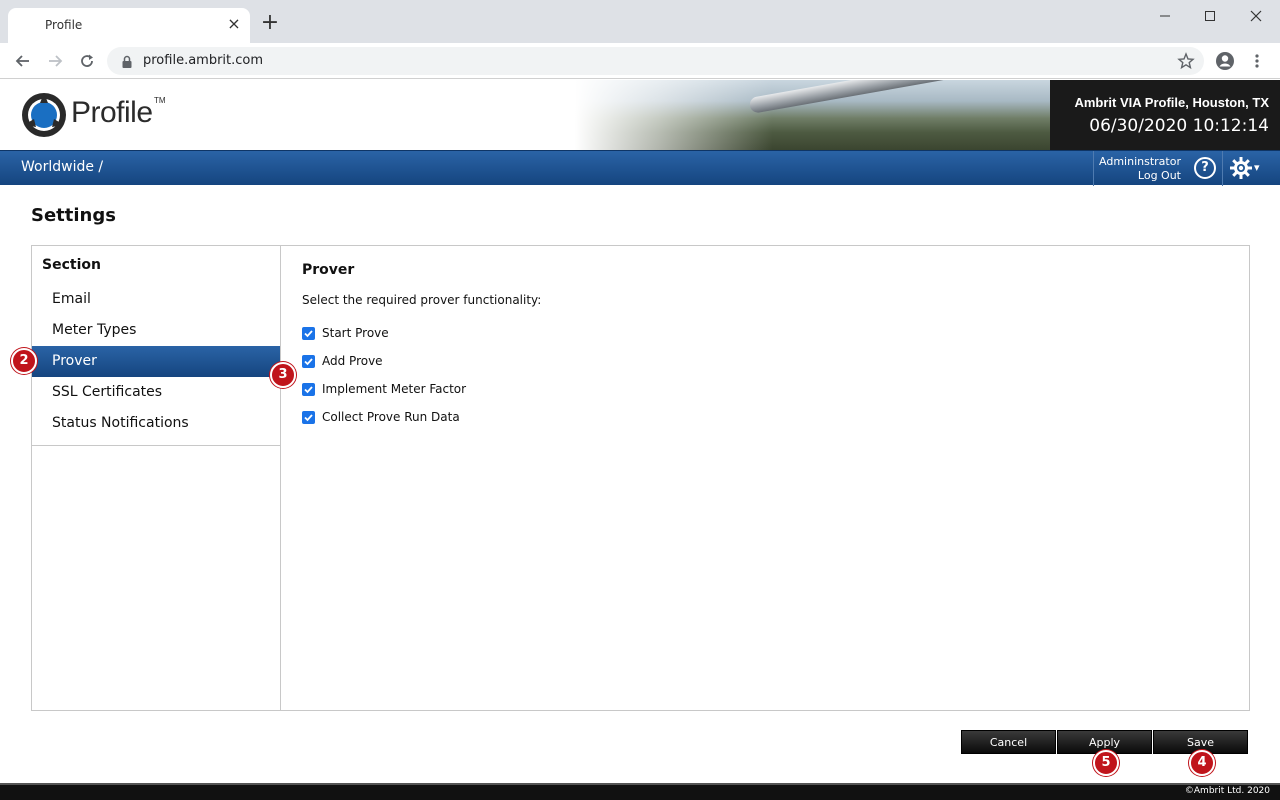 This screenshot has height=800, width=1280. I want to click on option-collect-prove-run-data: Collect Prove Run Data, so click(381, 417).